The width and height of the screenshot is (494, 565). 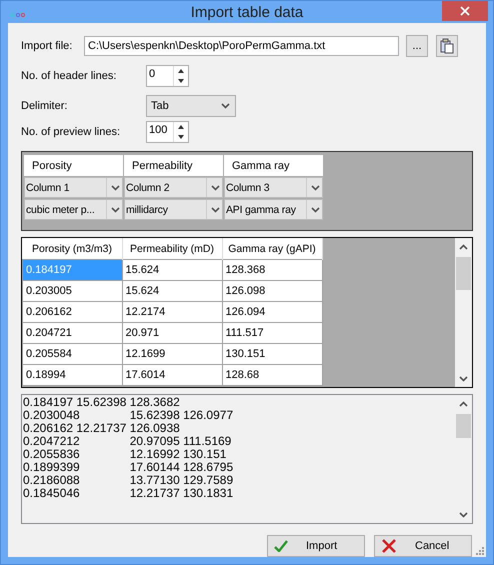 I want to click on field-label: No. of preview lines:, so click(x=71, y=132).